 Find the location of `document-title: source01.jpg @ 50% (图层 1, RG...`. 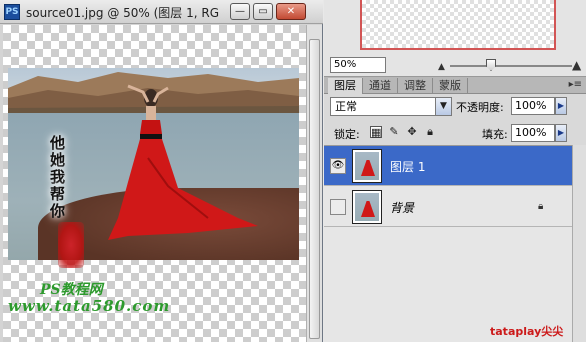

document-title: source01.jpg @ 50% (图层 1, RG... is located at coordinates (123, 13).